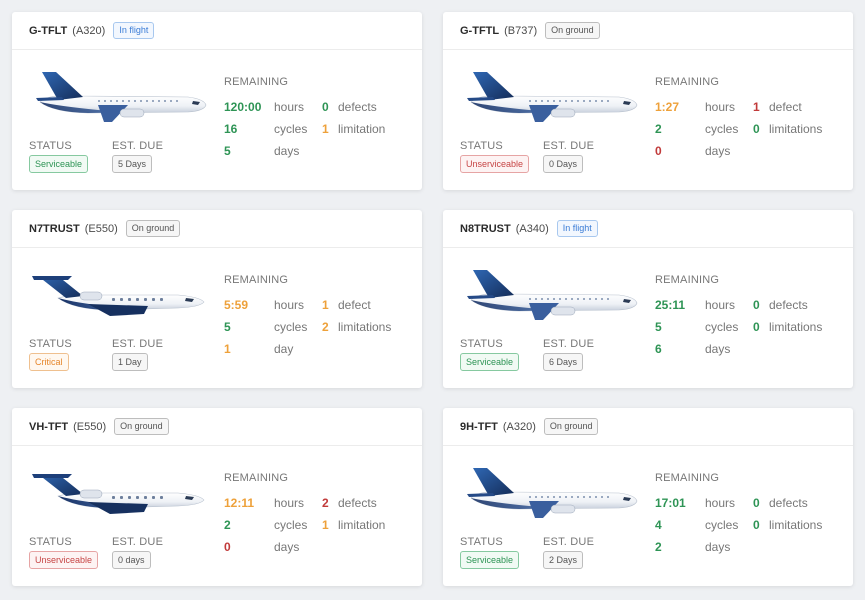  What do you see at coordinates (658, 349) in the screenshot?
I see `days-value: 6` at bounding box center [658, 349].